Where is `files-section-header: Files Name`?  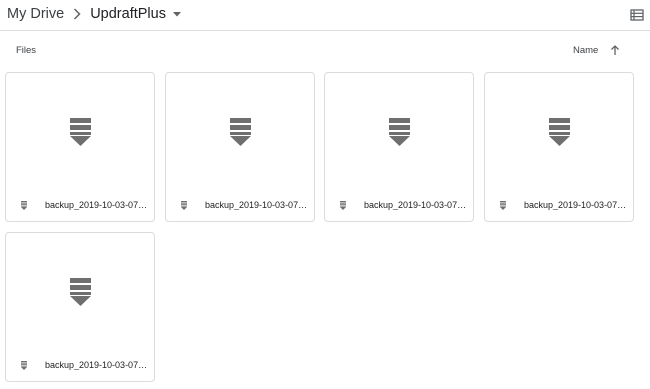
files-section-header: Files Name is located at coordinates (325, 52).